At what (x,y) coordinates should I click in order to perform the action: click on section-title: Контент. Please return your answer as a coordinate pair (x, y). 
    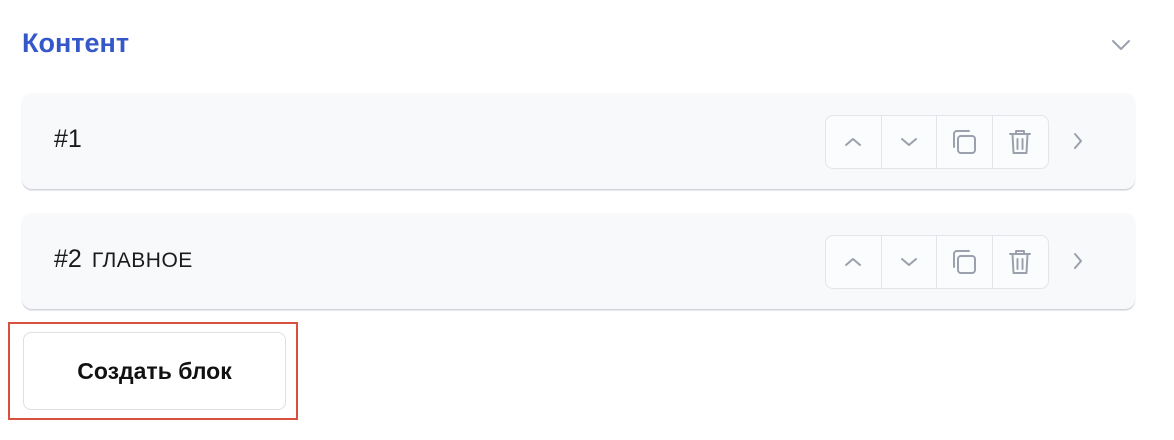
    Looking at the image, I should click on (76, 43).